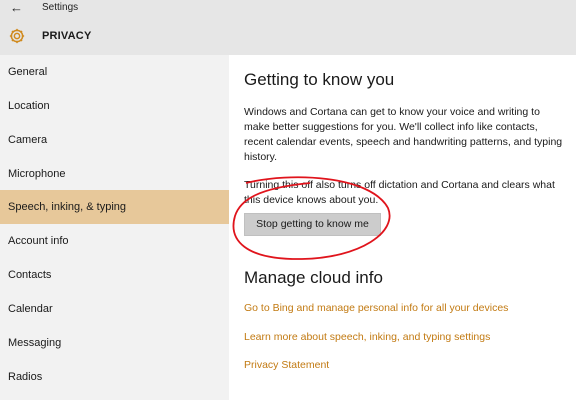 The image size is (576, 400). What do you see at coordinates (60, 7) in the screenshot?
I see `window-title: Settings` at bounding box center [60, 7].